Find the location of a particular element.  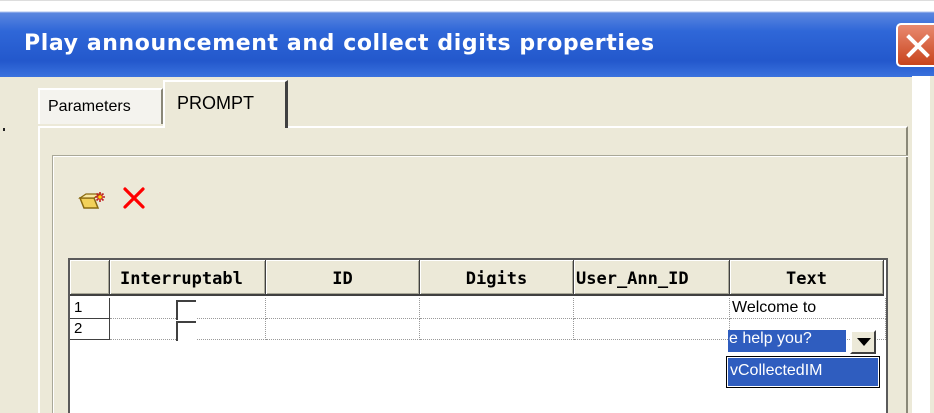

tab-parameters: Parameters is located at coordinates (100, 106).